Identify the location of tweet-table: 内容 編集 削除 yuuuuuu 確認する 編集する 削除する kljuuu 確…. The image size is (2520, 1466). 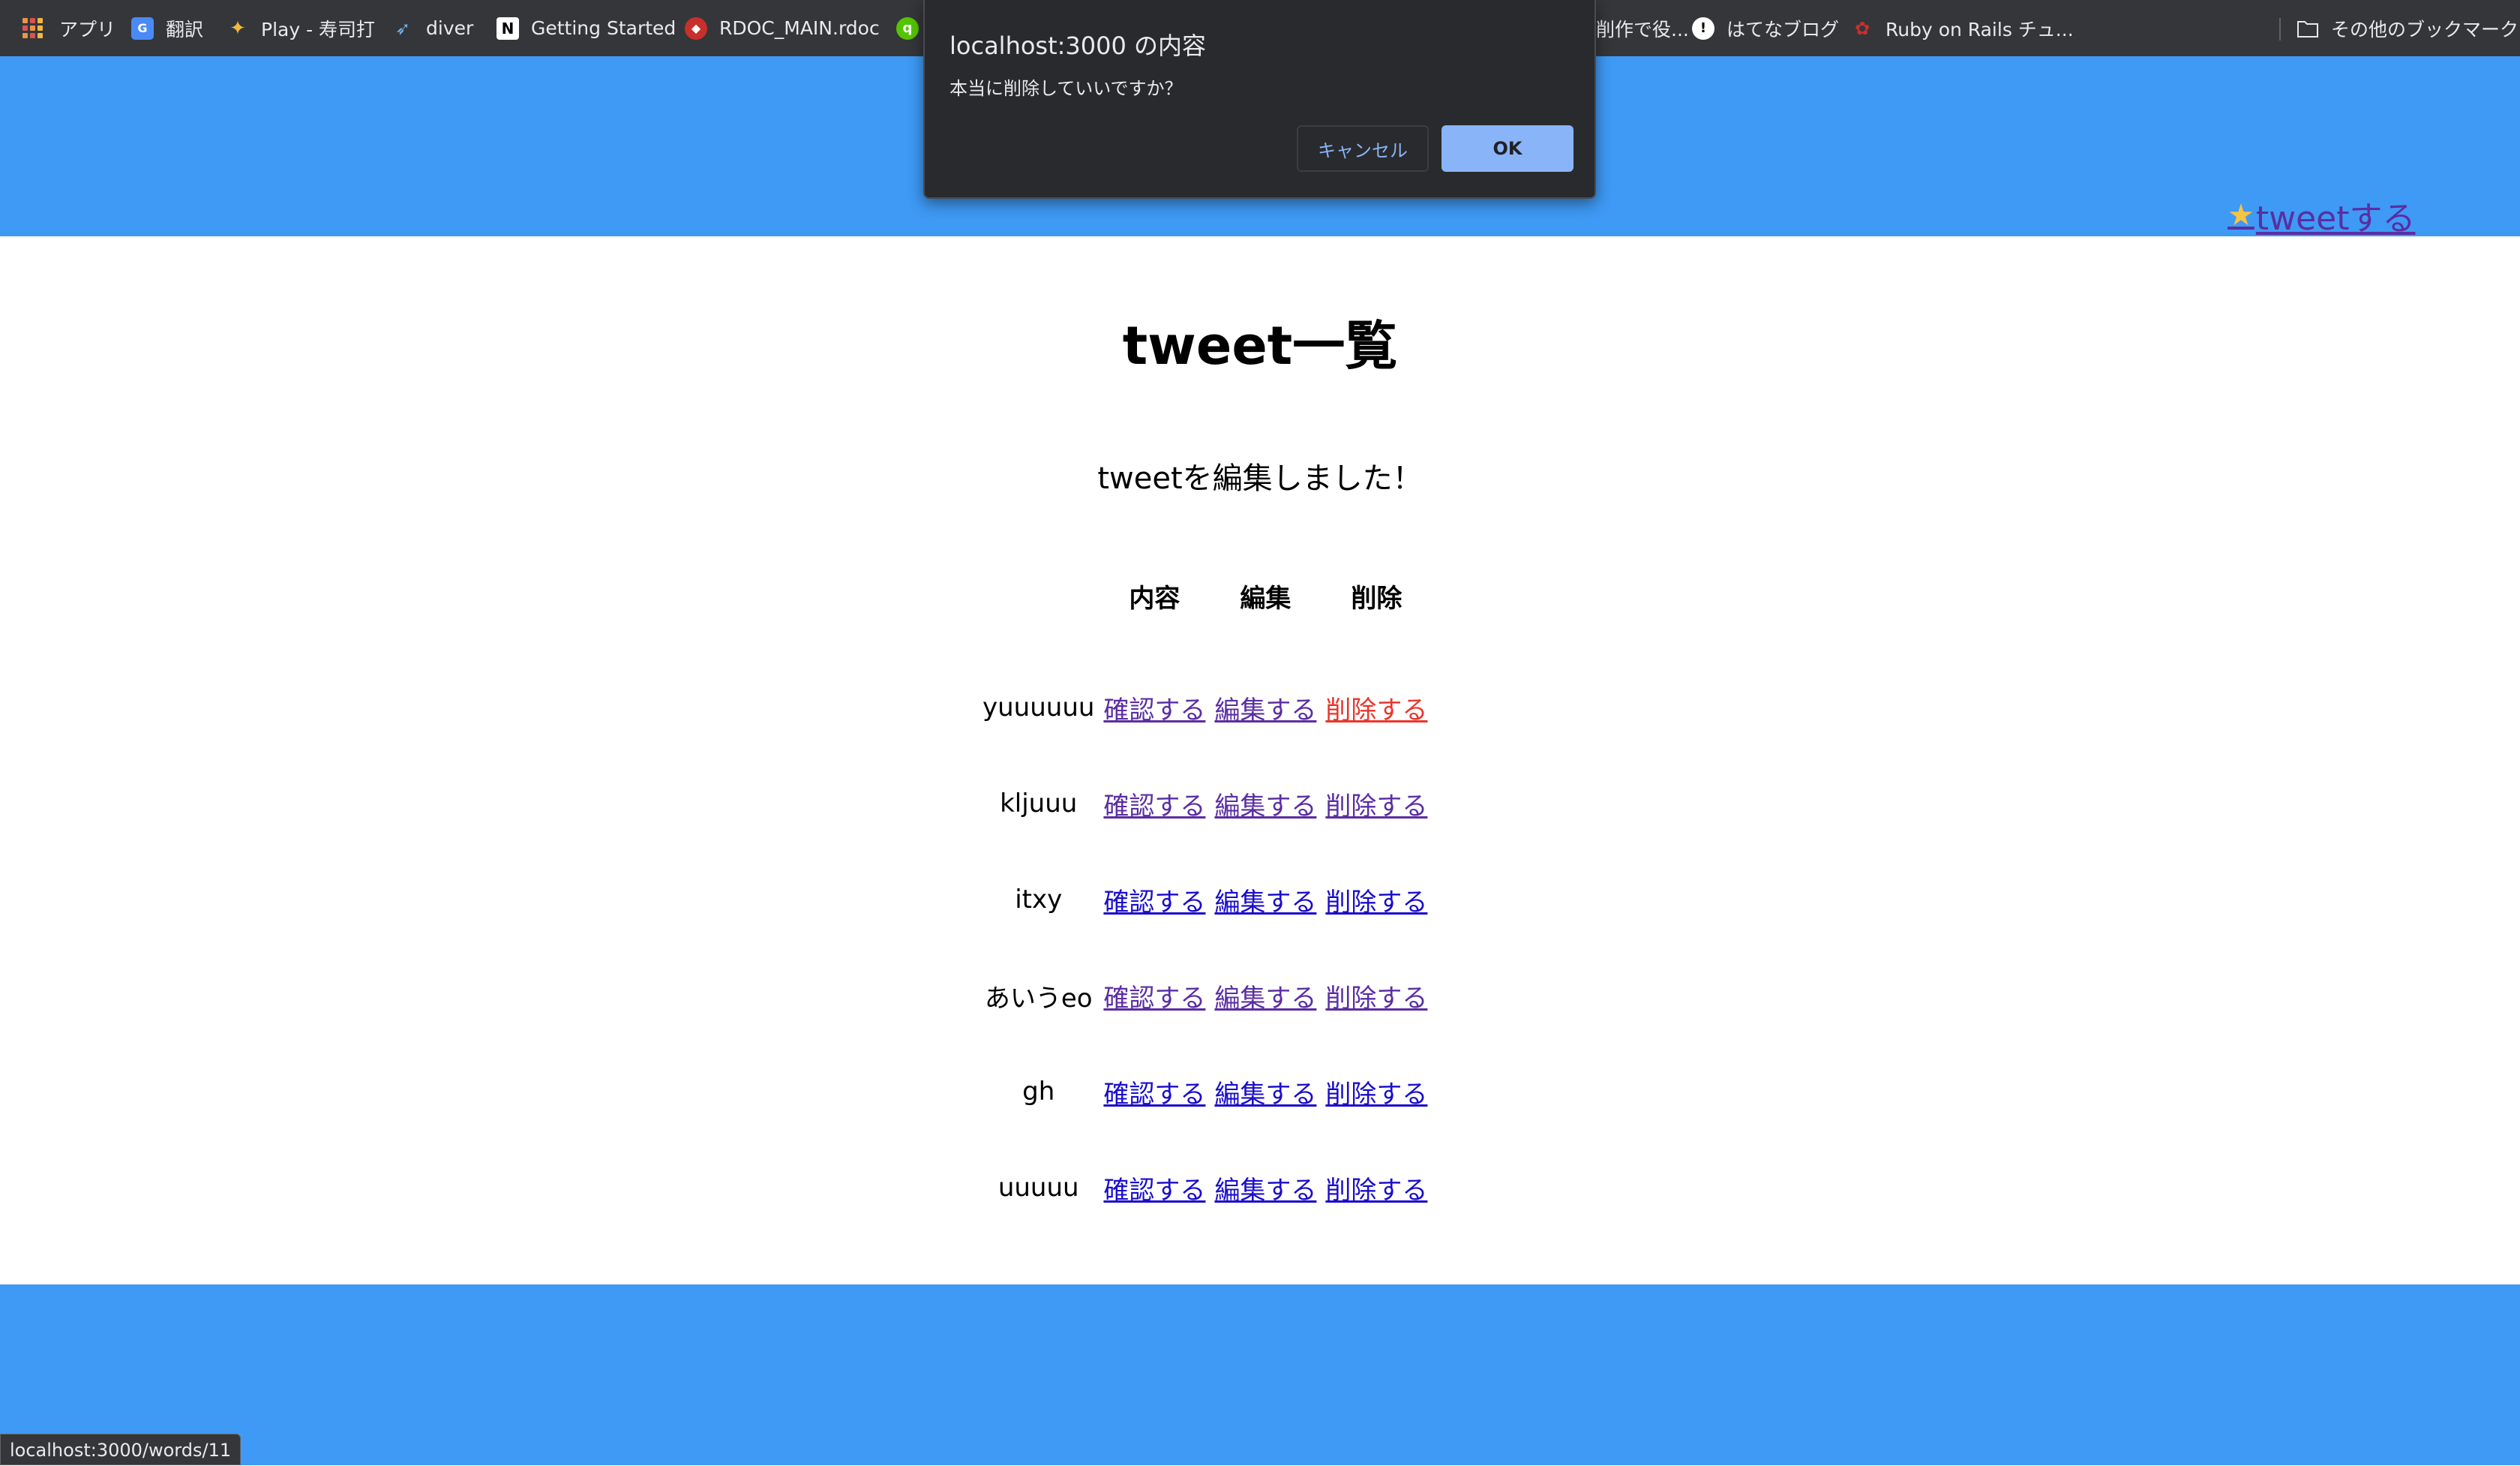
(1205, 907).